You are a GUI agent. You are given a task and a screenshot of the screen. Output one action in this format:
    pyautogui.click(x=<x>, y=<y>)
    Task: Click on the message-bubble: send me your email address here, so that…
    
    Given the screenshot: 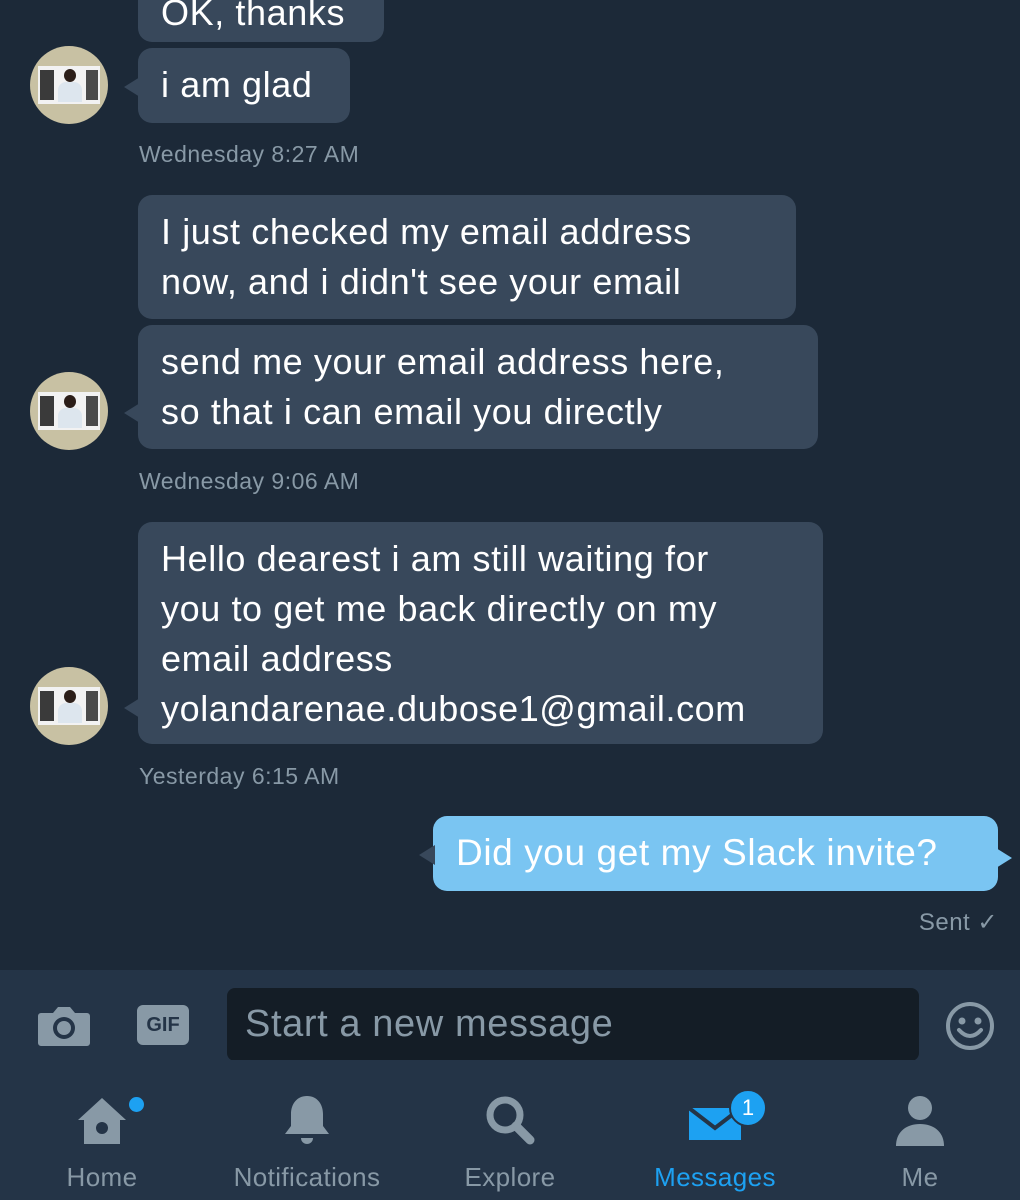 What is the action you would take?
    pyautogui.click(x=471, y=387)
    